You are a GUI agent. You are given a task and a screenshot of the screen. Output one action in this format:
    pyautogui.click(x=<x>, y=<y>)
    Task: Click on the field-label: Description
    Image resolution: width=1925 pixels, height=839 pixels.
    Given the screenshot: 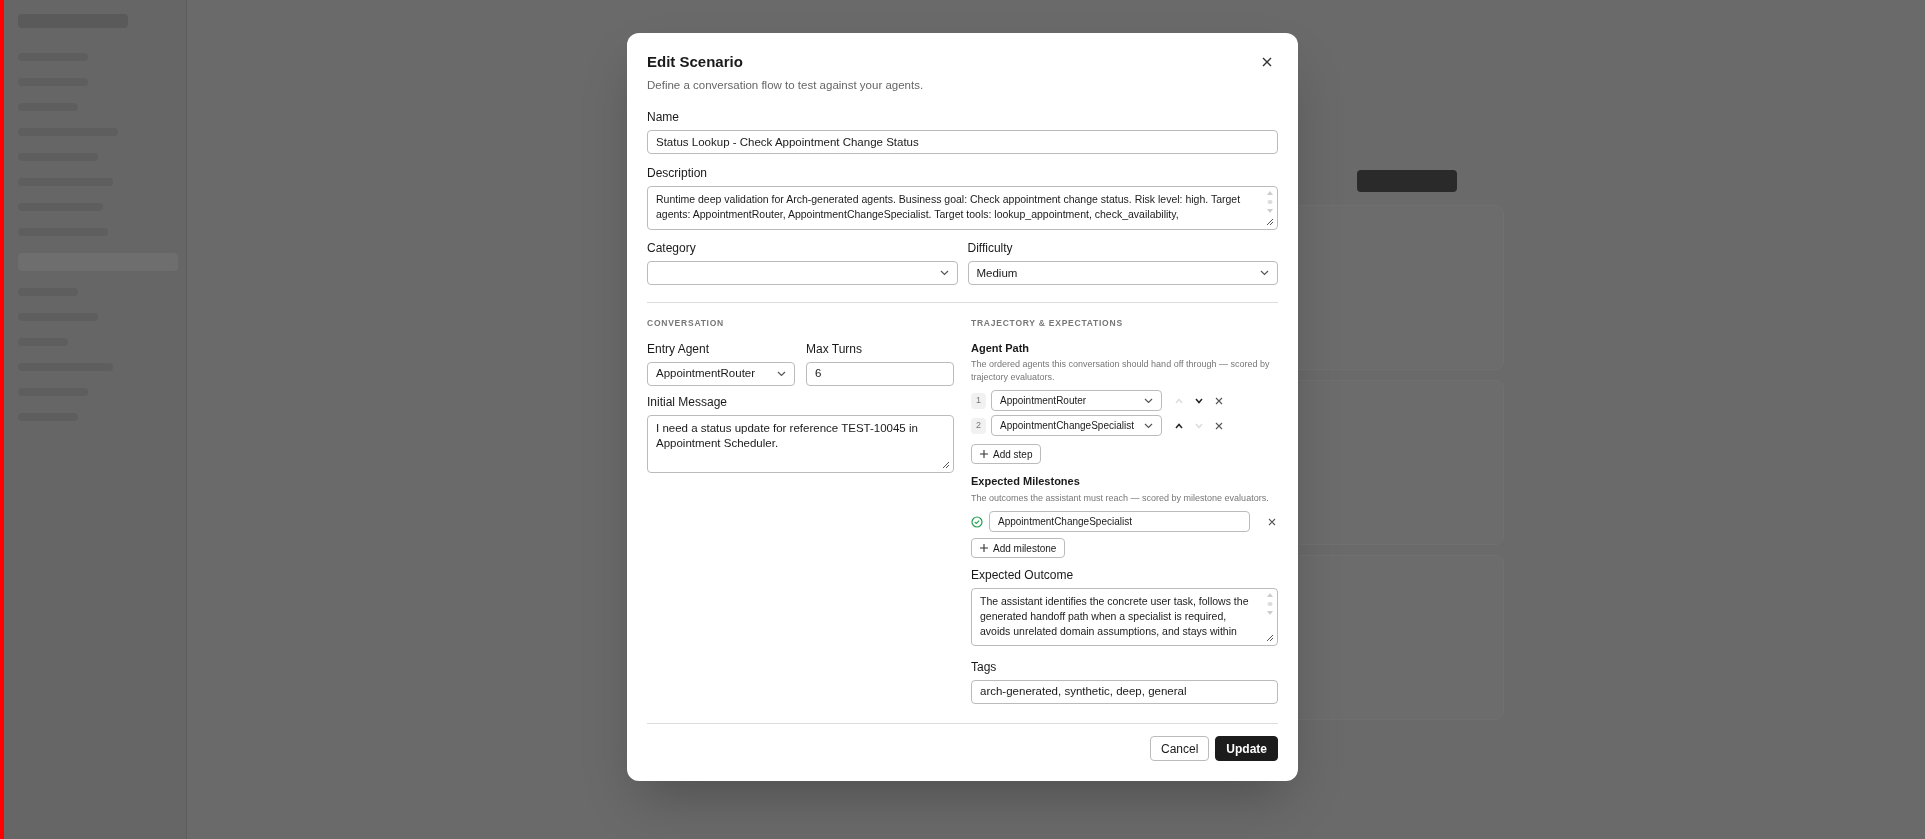 What is the action you would take?
    pyautogui.click(x=678, y=174)
    